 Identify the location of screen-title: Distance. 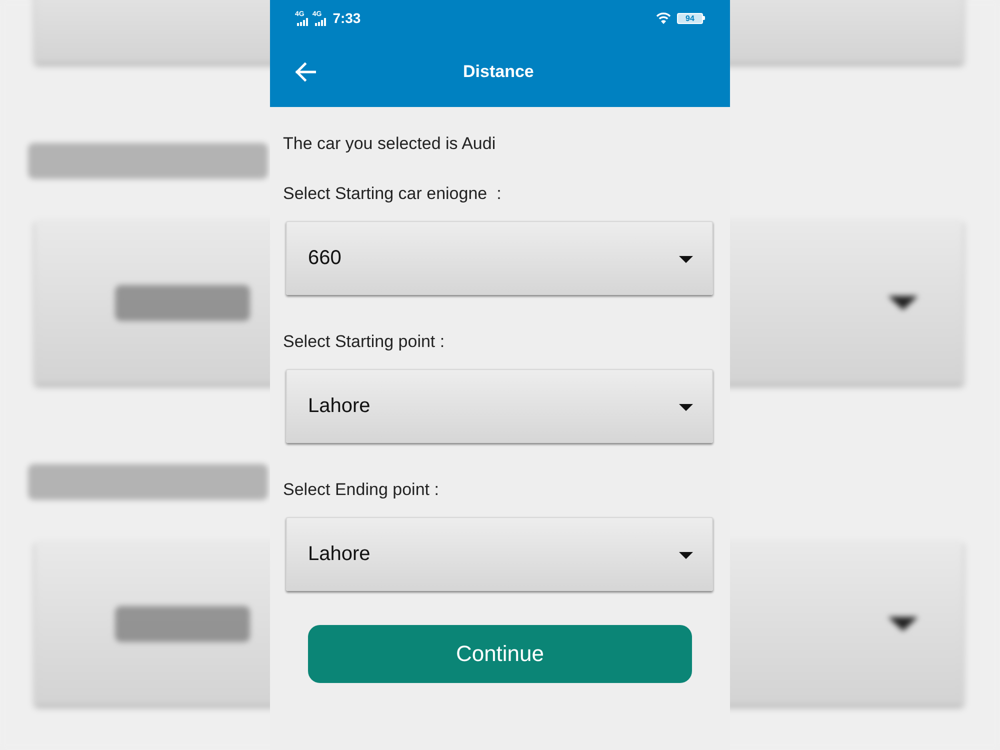
(498, 72).